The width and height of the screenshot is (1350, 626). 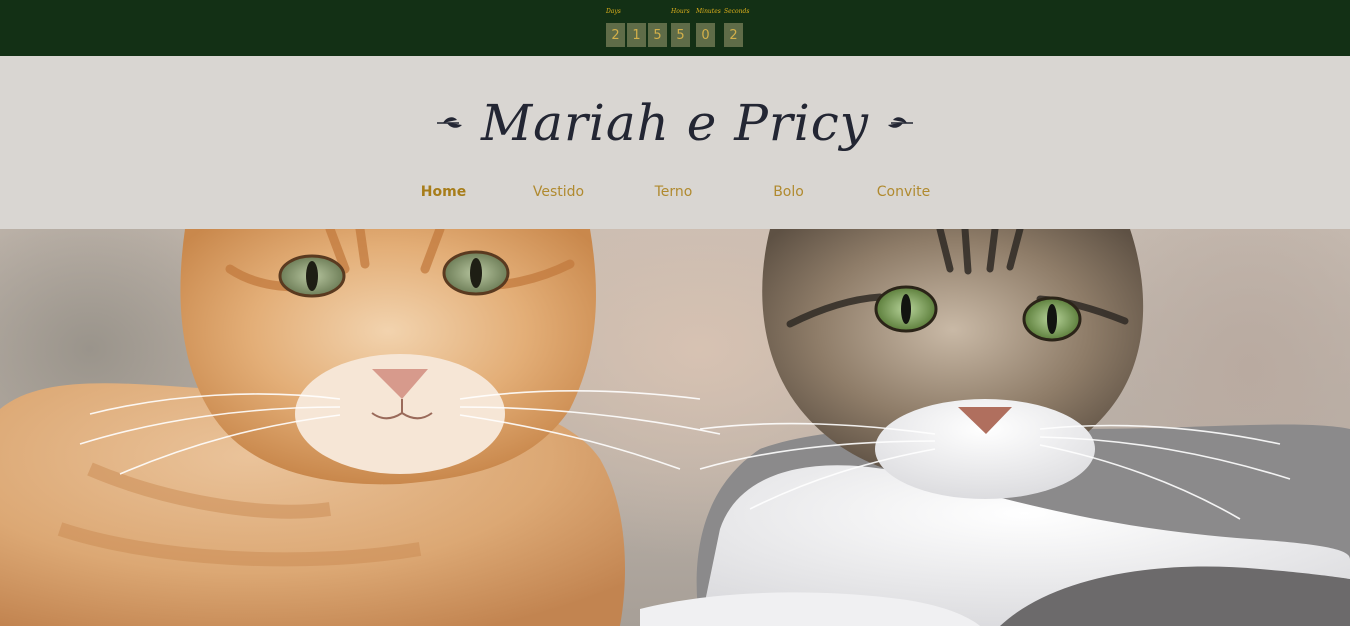 What do you see at coordinates (708, 11) in the screenshot?
I see `countdown-minutes-label: Minutes` at bounding box center [708, 11].